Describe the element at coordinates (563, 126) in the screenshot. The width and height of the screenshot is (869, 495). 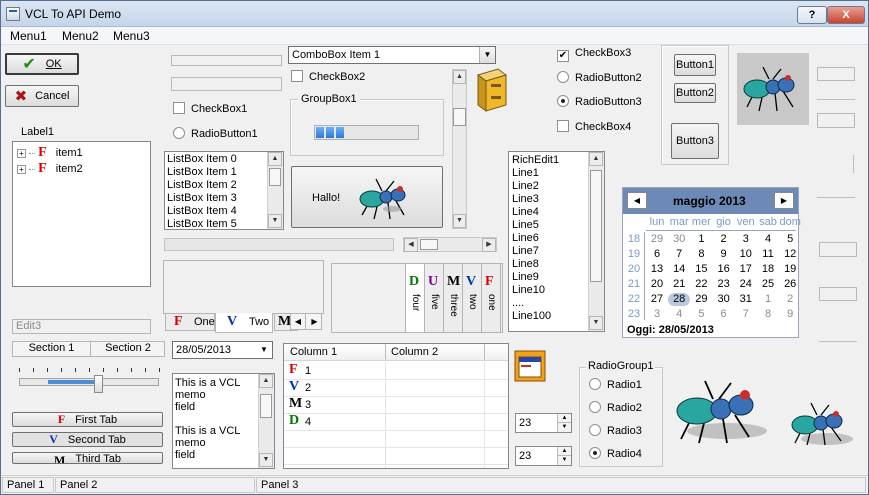
I see `checkbox4-box` at that location.